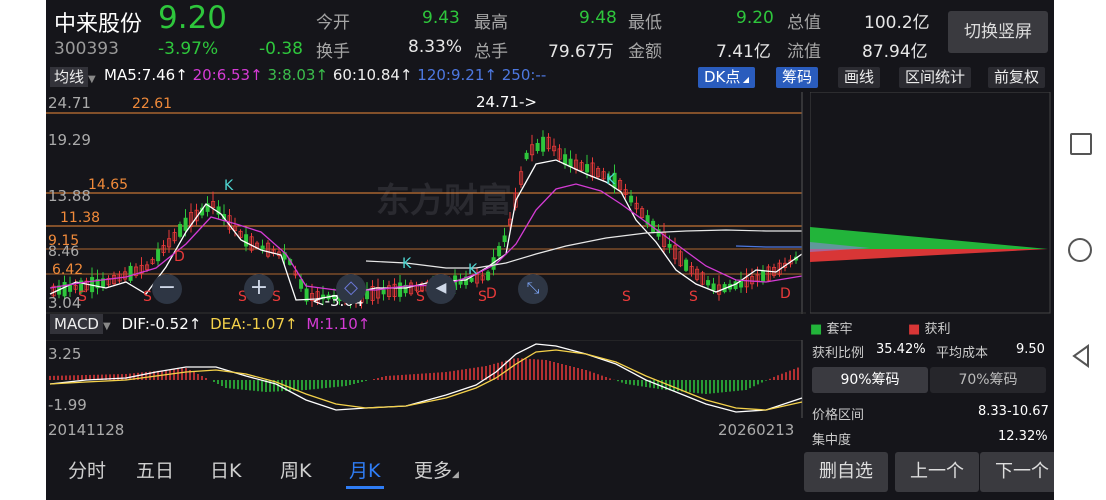  I want to click on adjust-button: 前复权, so click(1017, 77).